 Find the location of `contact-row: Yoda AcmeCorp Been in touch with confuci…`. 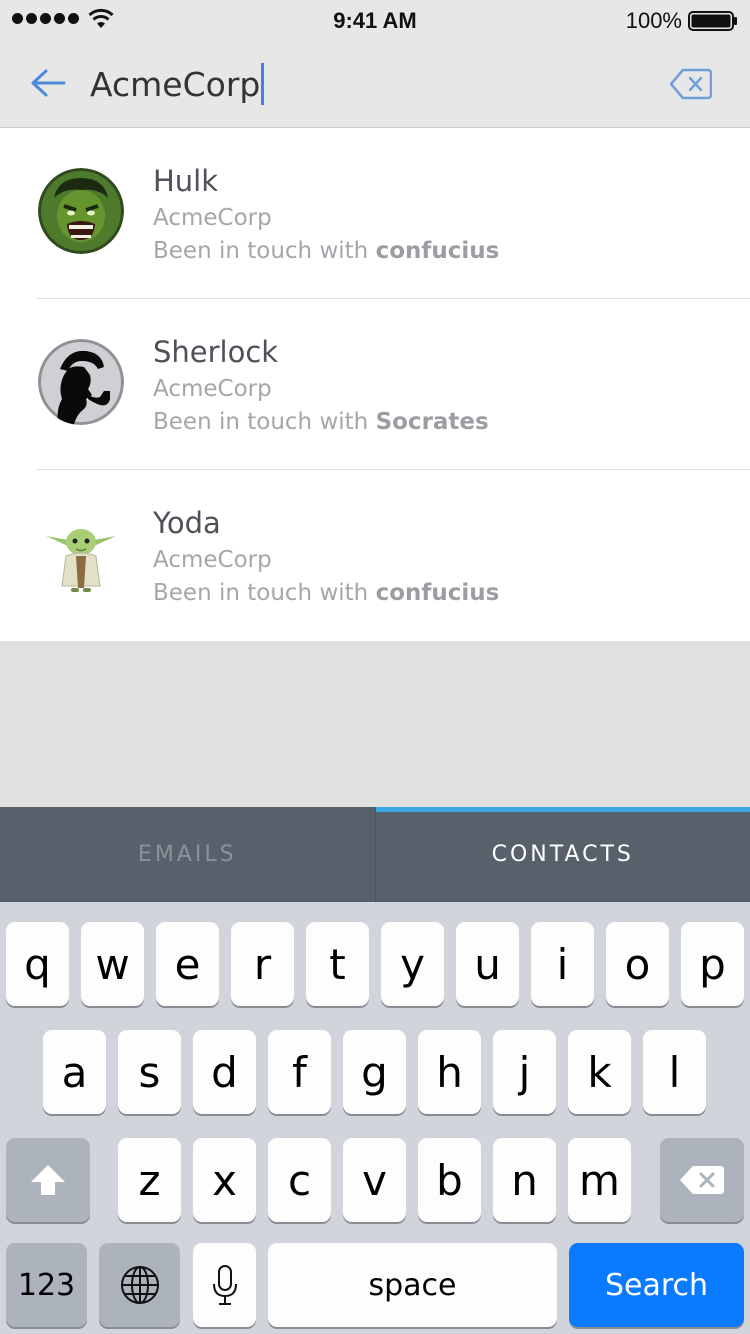

contact-row: Yoda AcmeCorp Been in touch with confuci… is located at coordinates (375, 555).